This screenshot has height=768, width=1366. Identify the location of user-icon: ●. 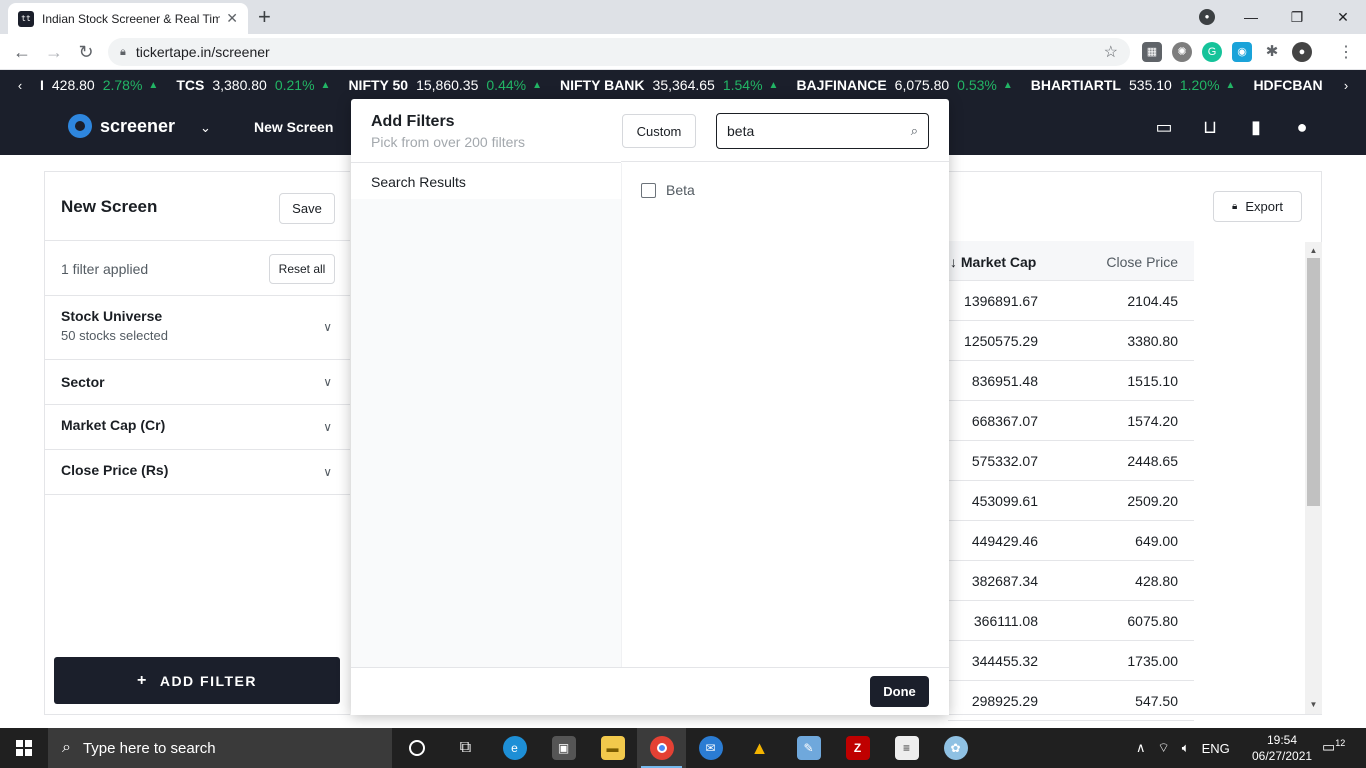
(1302, 127).